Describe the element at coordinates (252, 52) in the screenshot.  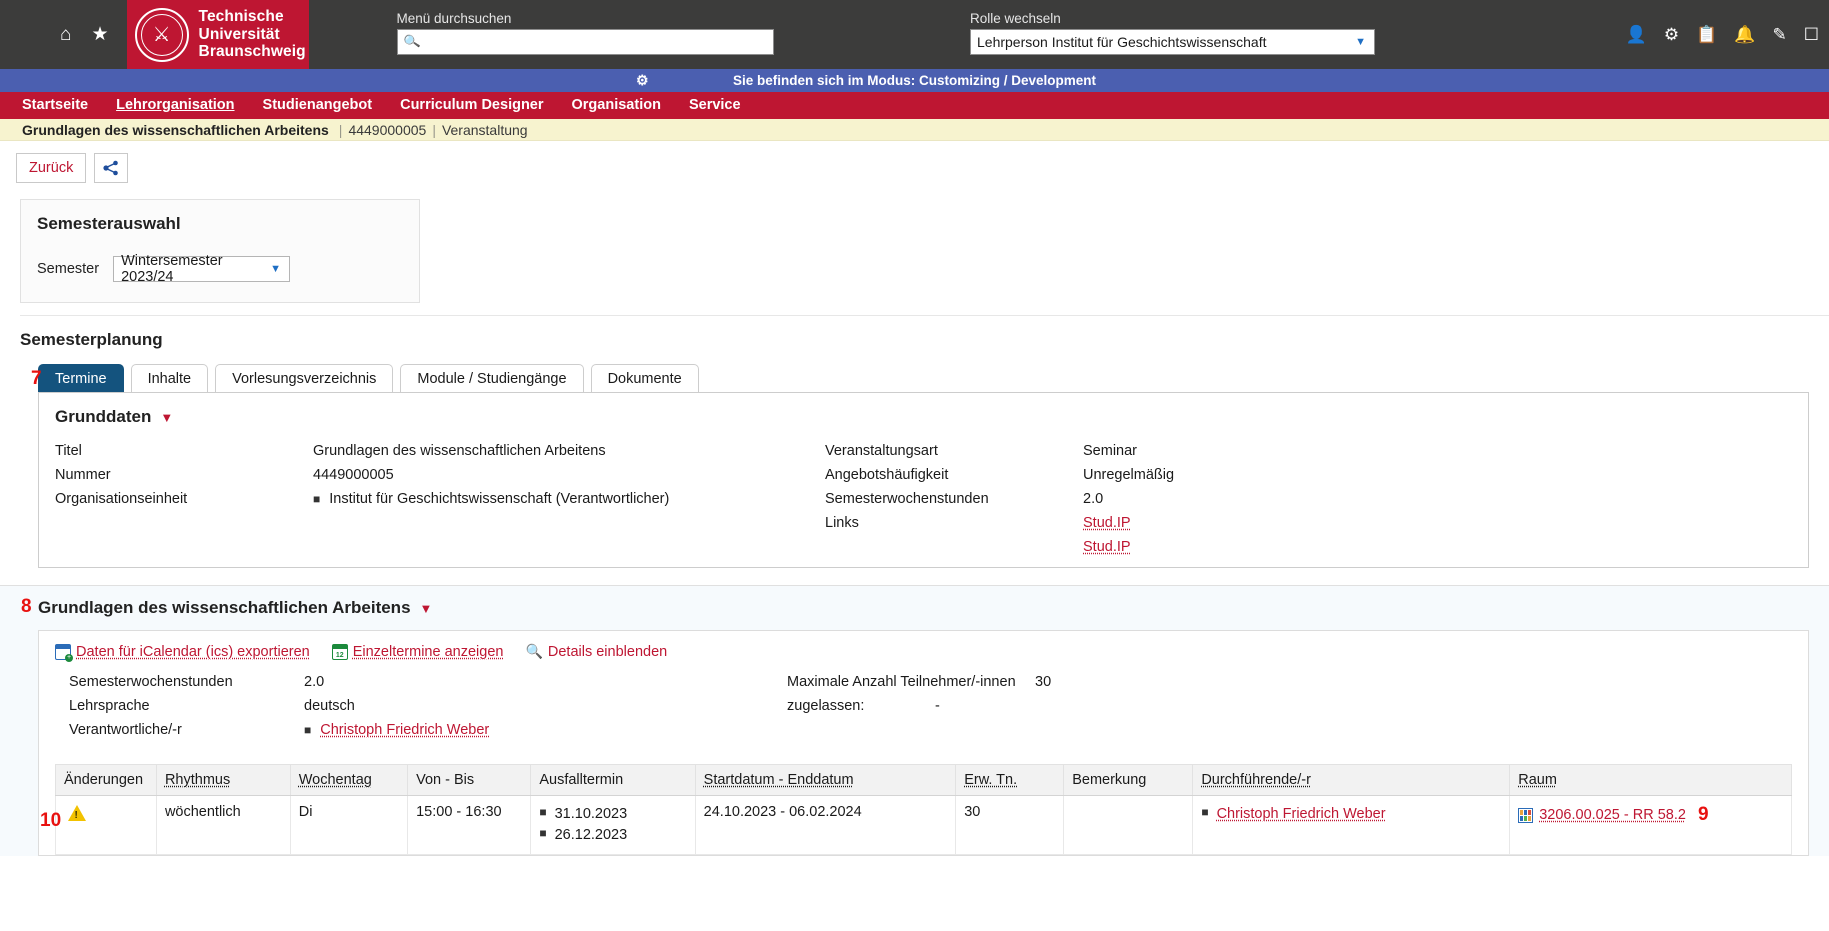
I see `logo-line-3: Braunschweig` at that location.